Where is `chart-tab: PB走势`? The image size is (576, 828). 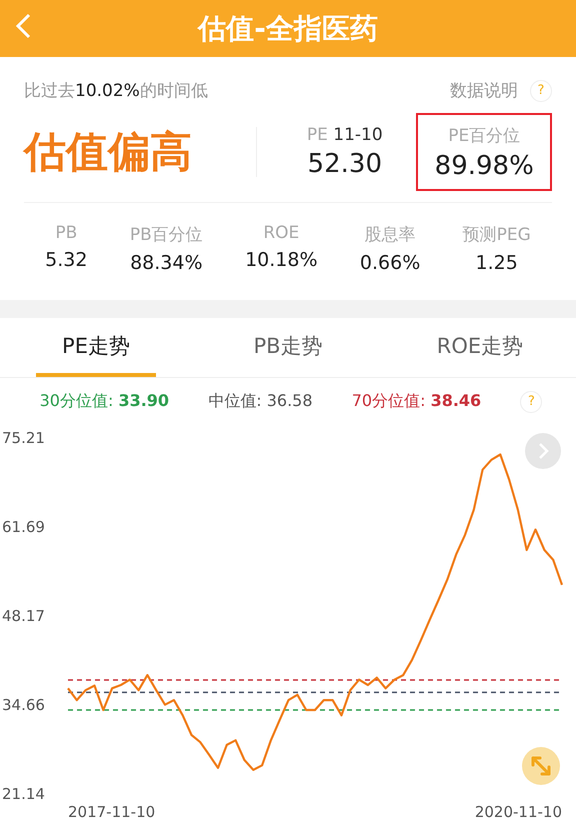 chart-tab: PB走势 is located at coordinates (288, 347).